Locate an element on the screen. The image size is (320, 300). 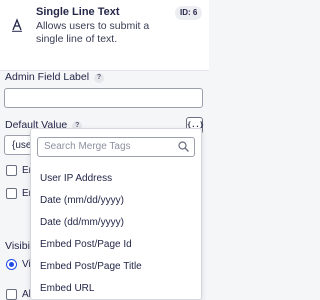
merge-tag-item: Embed URL is located at coordinates (67, 288).